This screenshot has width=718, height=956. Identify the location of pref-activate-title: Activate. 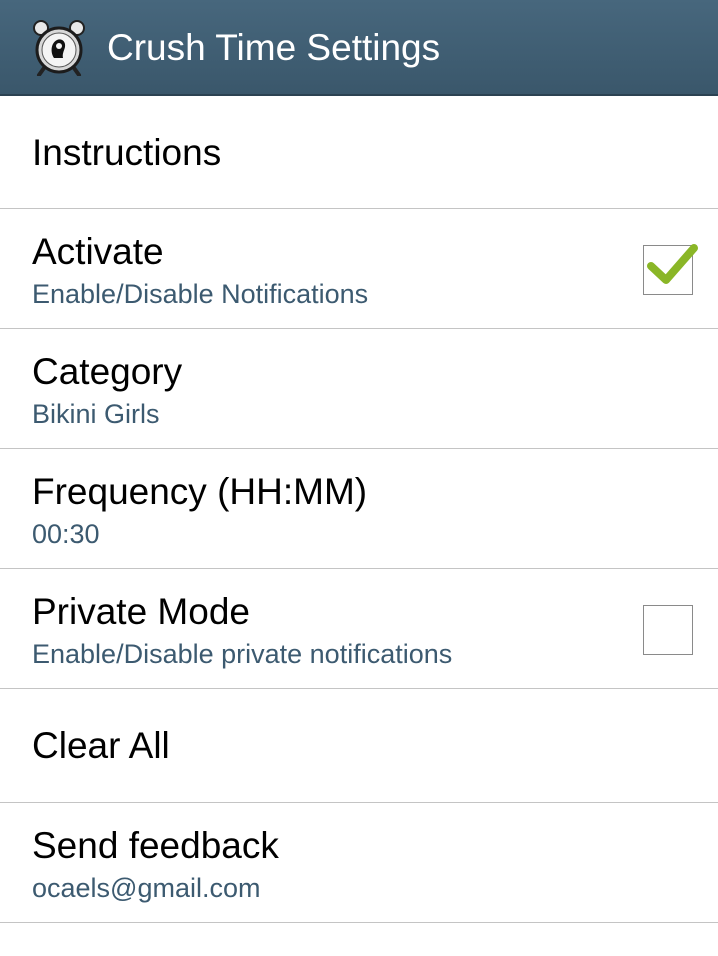
(98, 251).